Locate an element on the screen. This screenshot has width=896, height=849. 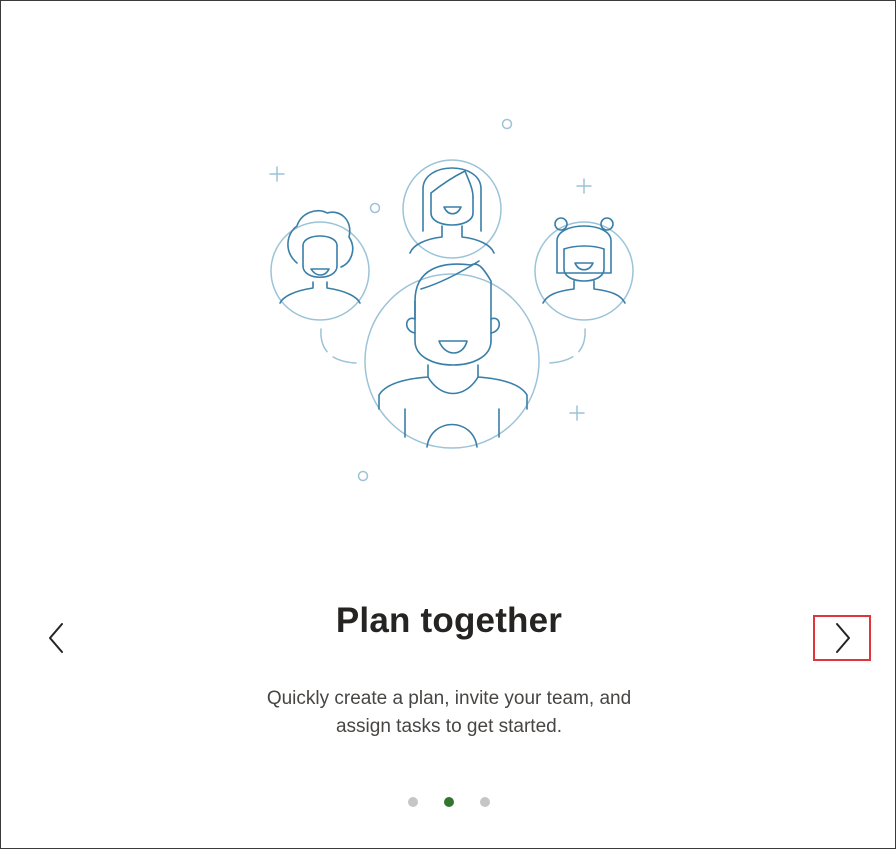
chevron-left-icon is located at coordinates (56, 638).